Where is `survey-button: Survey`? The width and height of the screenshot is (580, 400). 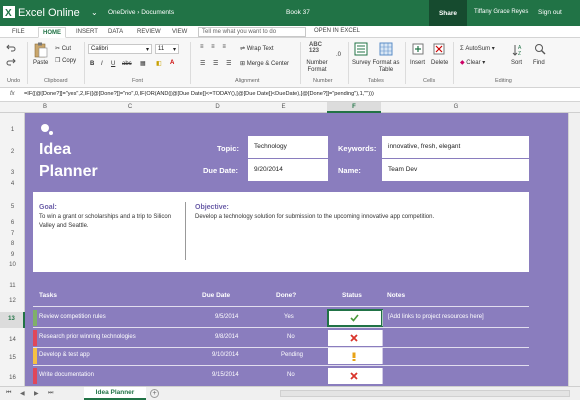
survey-button: Survey is located at coordinates (361, 63).